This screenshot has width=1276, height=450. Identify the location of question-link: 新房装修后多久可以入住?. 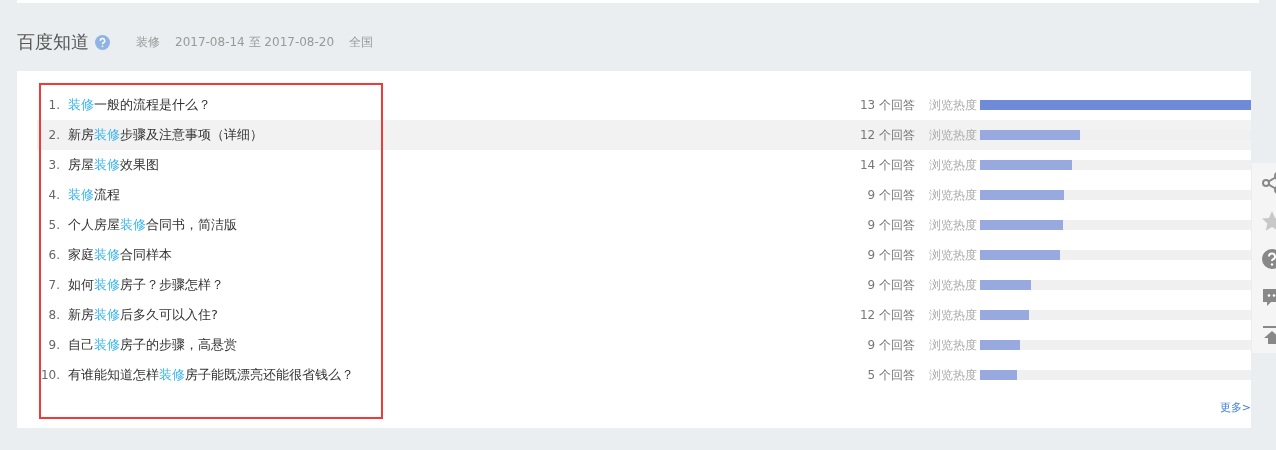
(446, 315).